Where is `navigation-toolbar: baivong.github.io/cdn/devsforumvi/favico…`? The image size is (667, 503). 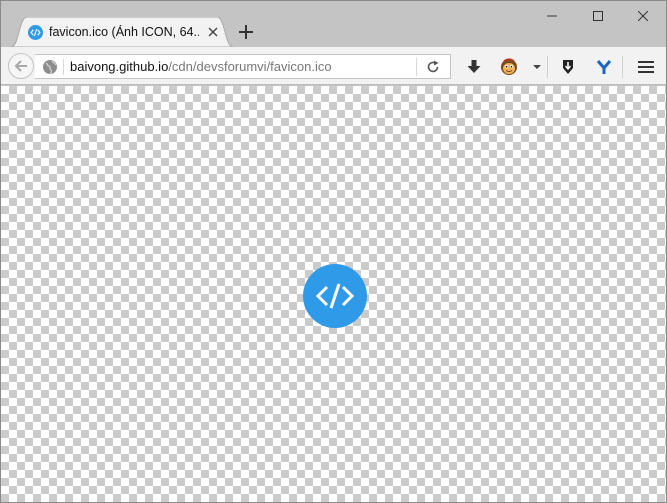 navigation-toolbar: baivong.github.io/cdn/devsforumvi/favico… is located at coordinates (333, 66).